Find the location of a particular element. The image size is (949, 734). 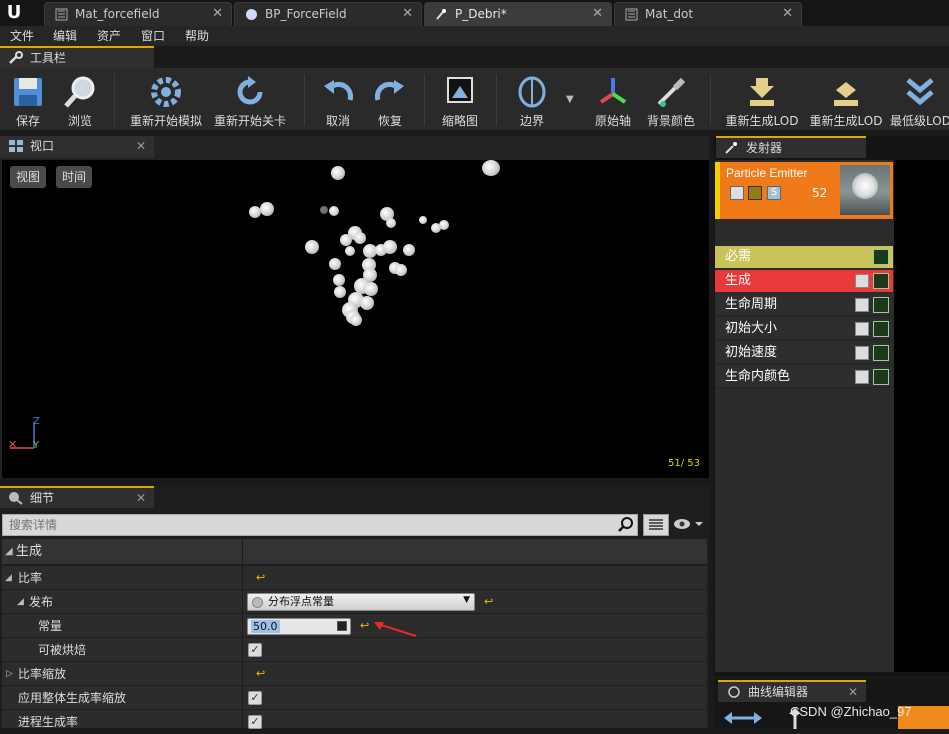

eye-visibility-icon is located at coordinates (688, 524).